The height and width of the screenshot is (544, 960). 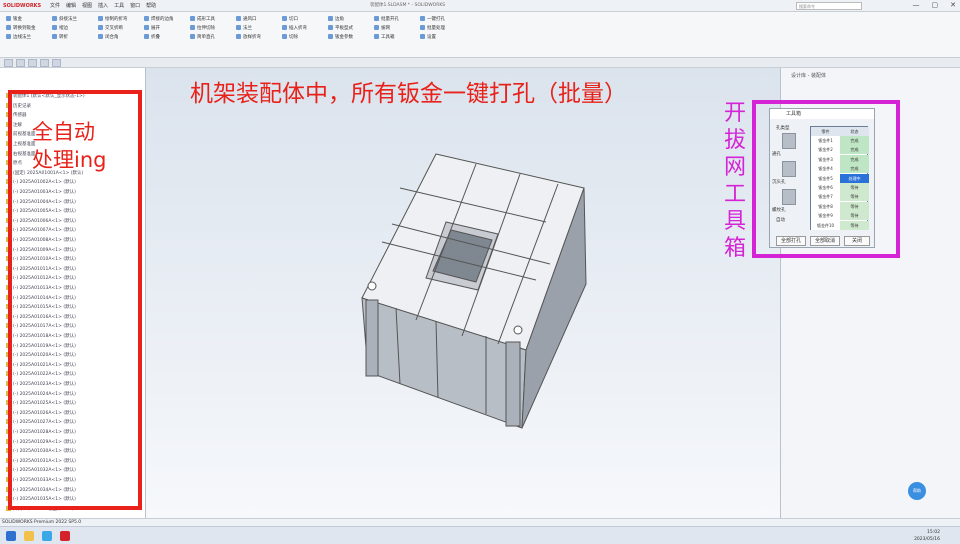 What do you see at coordinates (829, 6) in the screenshot?
I see `search-input: 搜索命令` at bounding box center [829, 6].